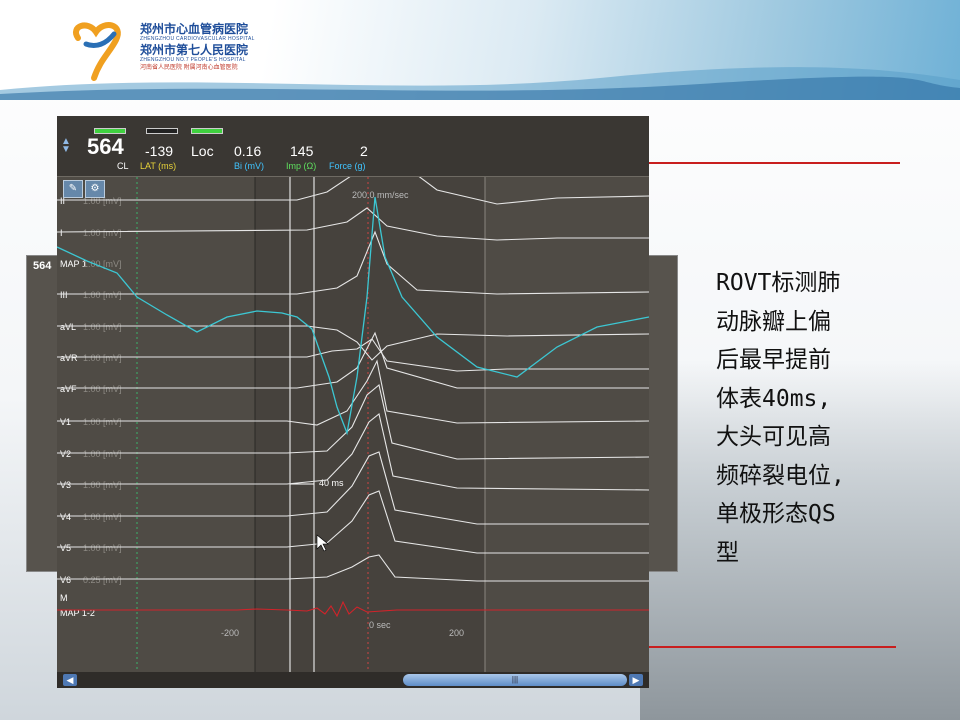 The width and height of the screenshot is (960, 720). Describe the element at coordinates (73, 189) in the screenshot. I see `tool-icon-1: ✎` at that location.